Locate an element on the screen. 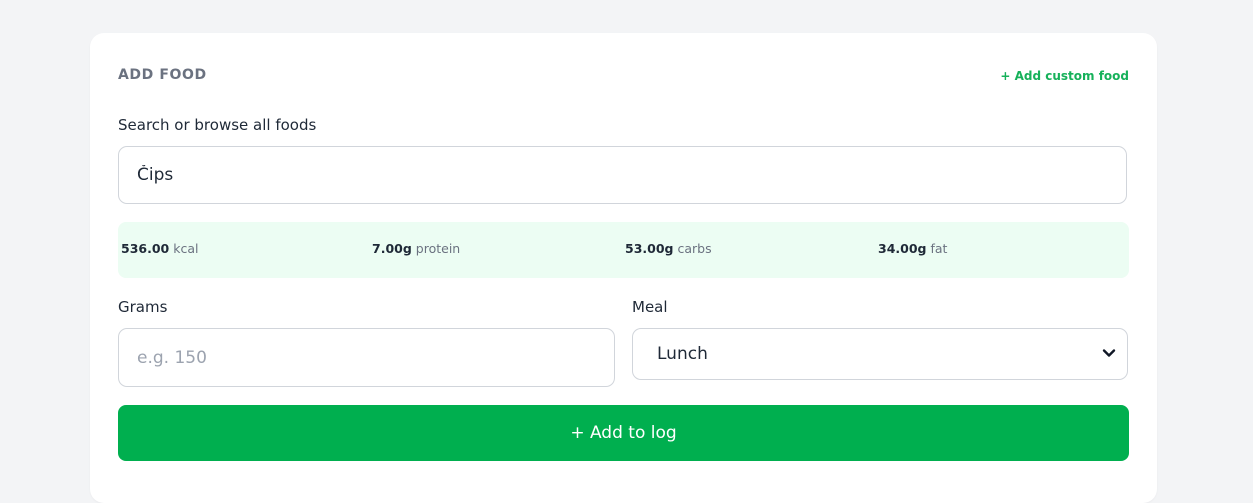 Image resolution: width=1253 pixels, height=503 pixels. grams-label: Grams is located at coordinates (143, 307).